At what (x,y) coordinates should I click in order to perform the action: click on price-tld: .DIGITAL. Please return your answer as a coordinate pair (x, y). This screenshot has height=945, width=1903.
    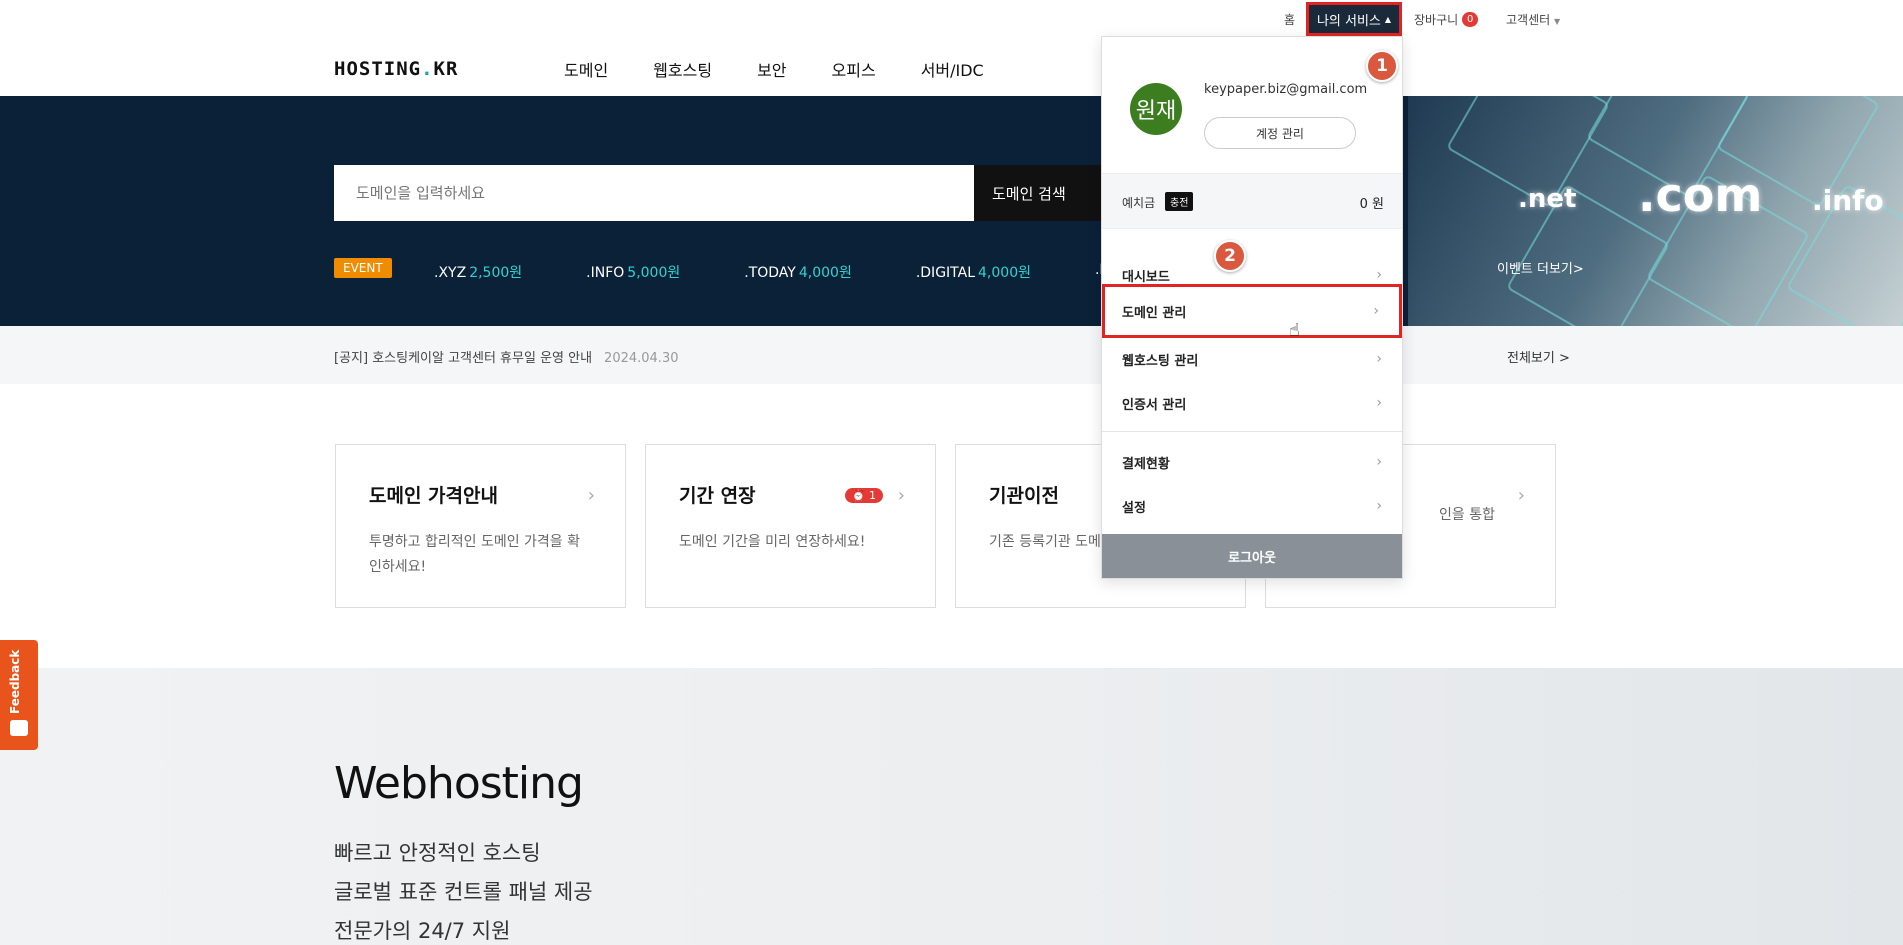
    Looking at the image, I should click on (945, 273).